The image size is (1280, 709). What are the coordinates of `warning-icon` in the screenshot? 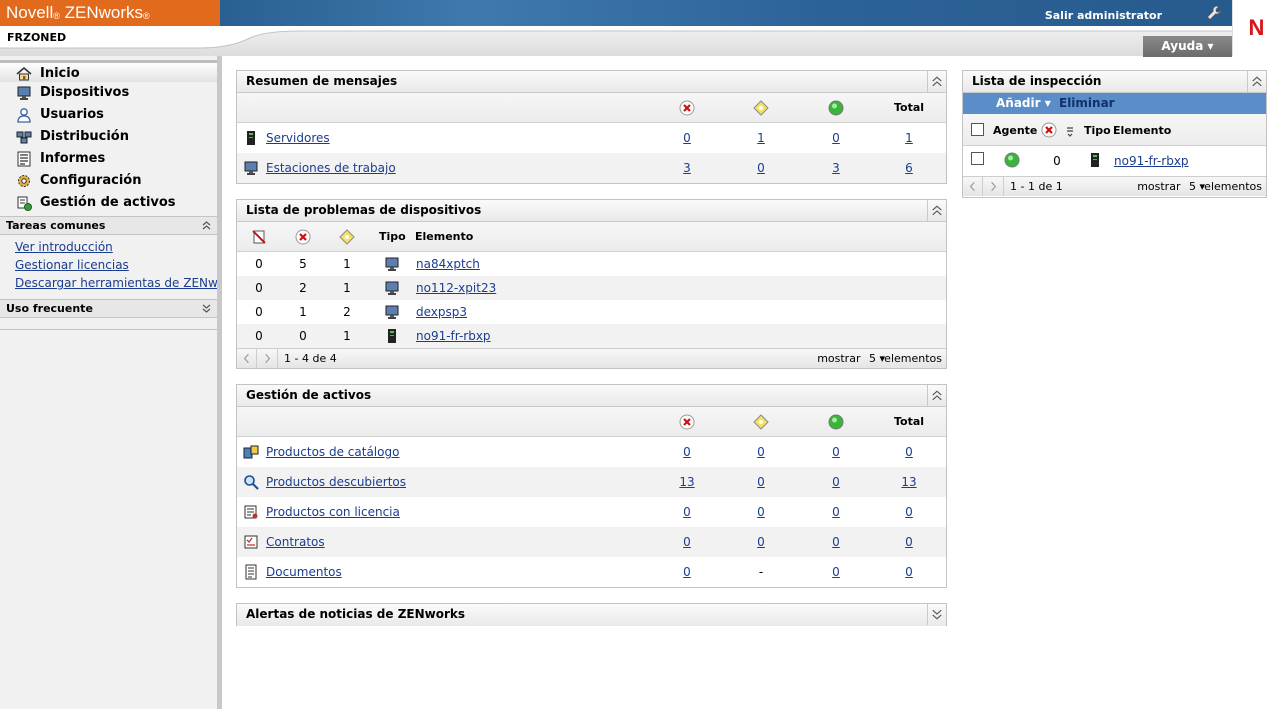 It's located at (347, 237).